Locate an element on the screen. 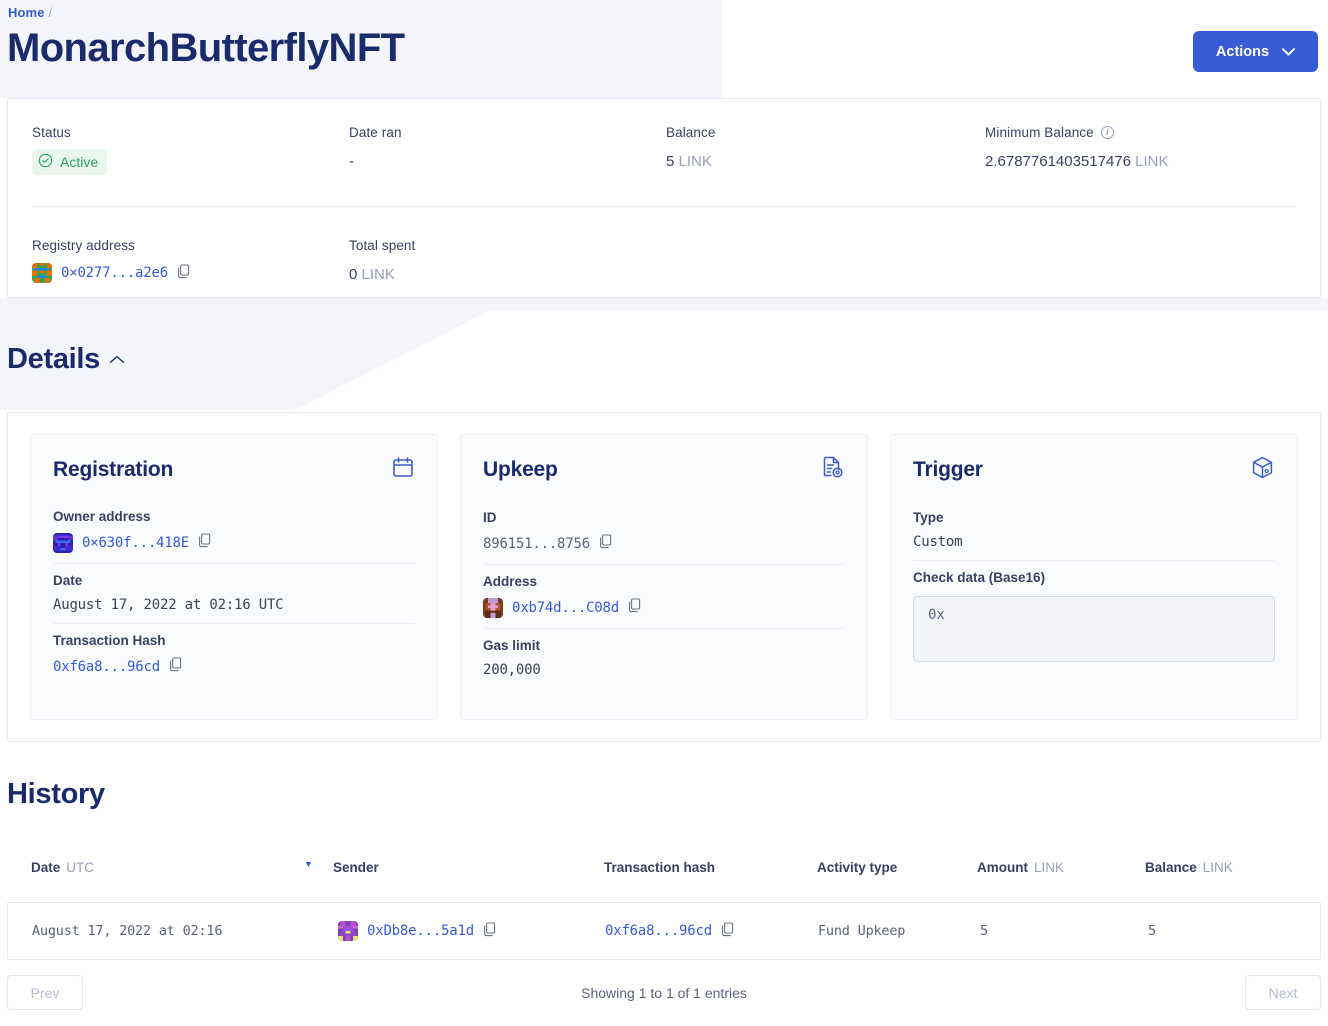 Image resolution: width=1328 pixels, height=1026 pixels. breadcrumb-home-link: Home is located at coordinates (26, 12).